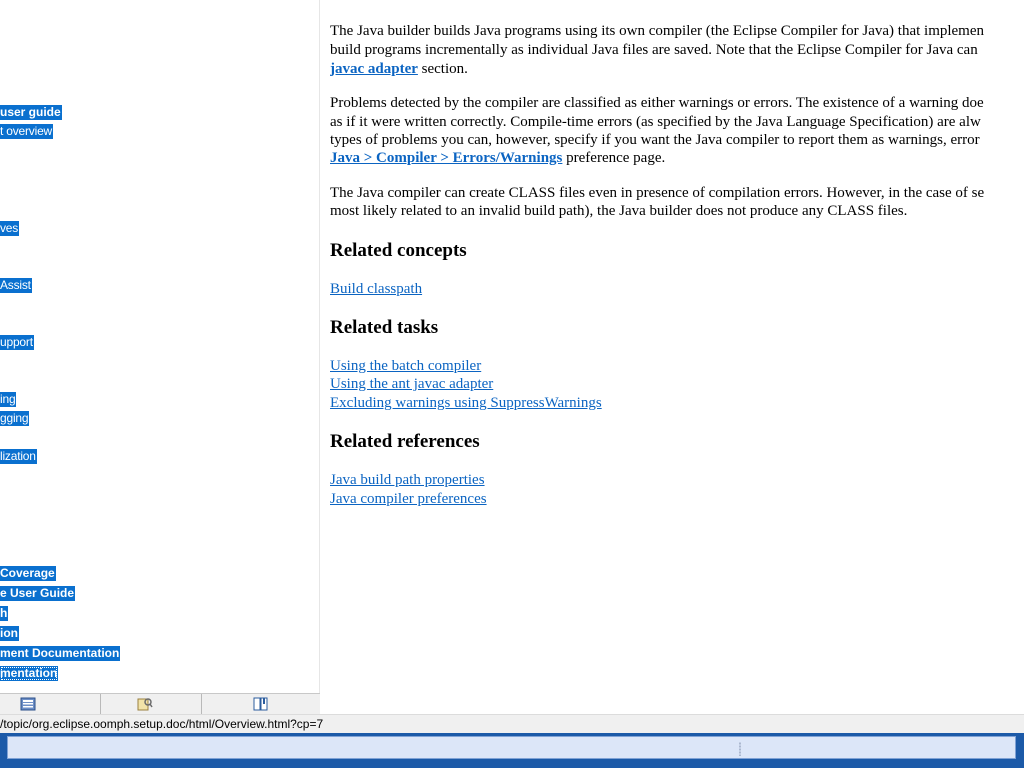  I want to click on toolbar-grip, so click(740, 749).